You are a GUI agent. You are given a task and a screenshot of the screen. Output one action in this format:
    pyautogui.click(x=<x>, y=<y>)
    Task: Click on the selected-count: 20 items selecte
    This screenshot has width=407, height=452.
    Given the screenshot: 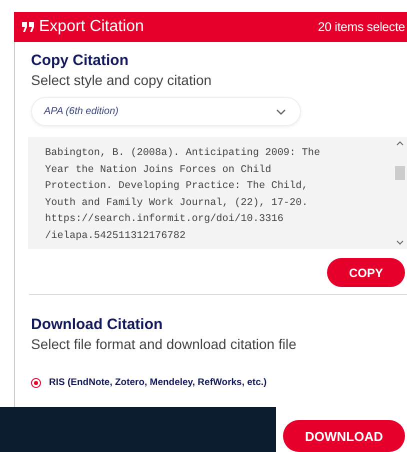 What is the action you would take?
    pyautogui.click(x=361, y=27)
    